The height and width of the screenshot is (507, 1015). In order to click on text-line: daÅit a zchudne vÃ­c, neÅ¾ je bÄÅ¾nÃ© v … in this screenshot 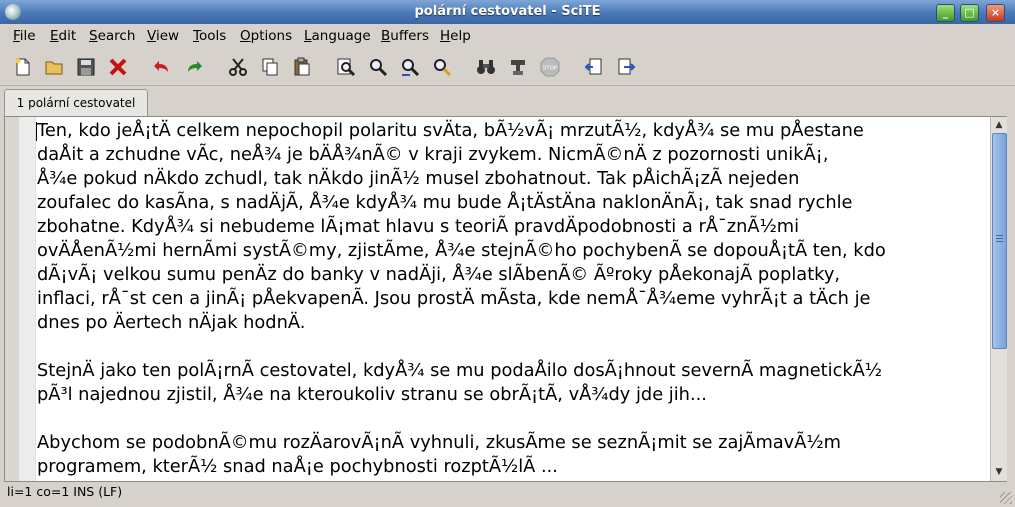, I will do `click(433, 154)`.